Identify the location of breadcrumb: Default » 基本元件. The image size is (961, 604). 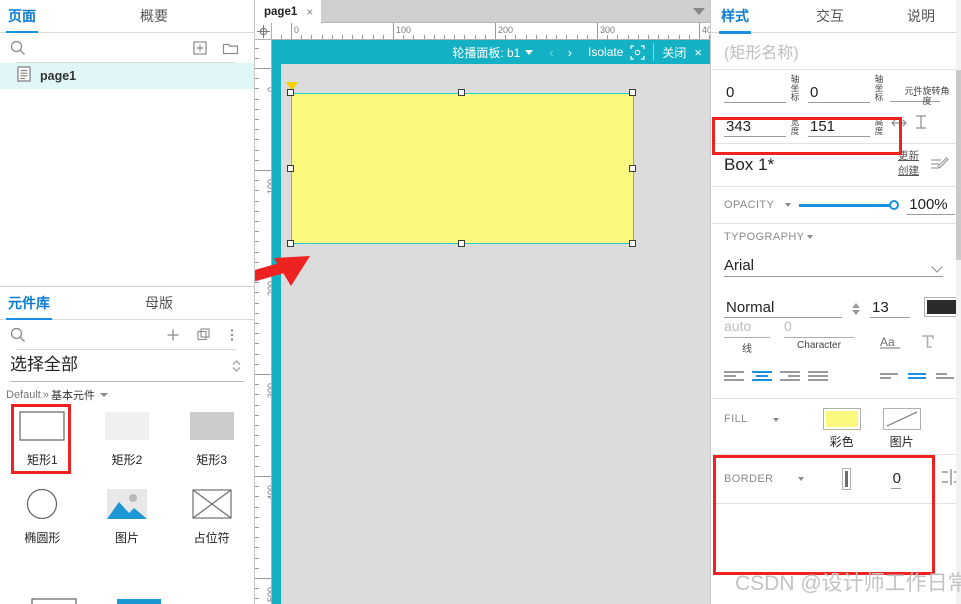
(127, 395).